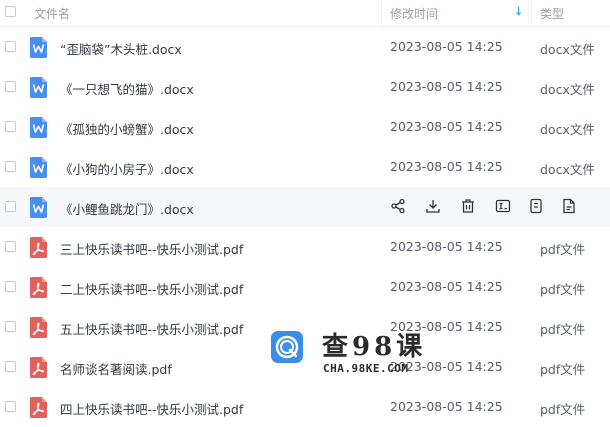 This screenshot has height=427, width=610. Describe the element at coordinates (374, 347) in the screenshot. I see `watermark-title: 查98课` at that location.